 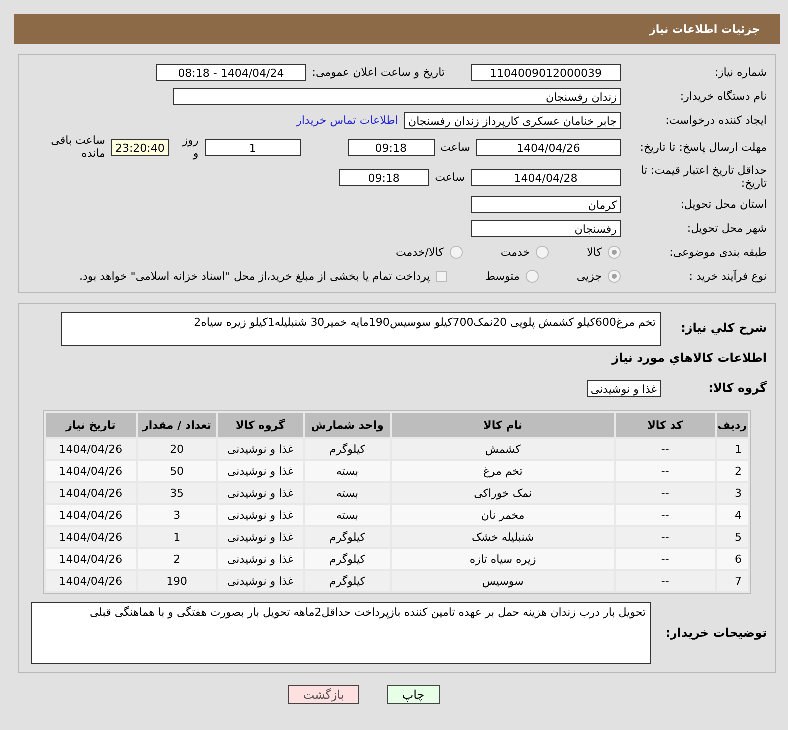 I want to click on field-label: شرح کلي نياز:, so click(x=723, y=327).